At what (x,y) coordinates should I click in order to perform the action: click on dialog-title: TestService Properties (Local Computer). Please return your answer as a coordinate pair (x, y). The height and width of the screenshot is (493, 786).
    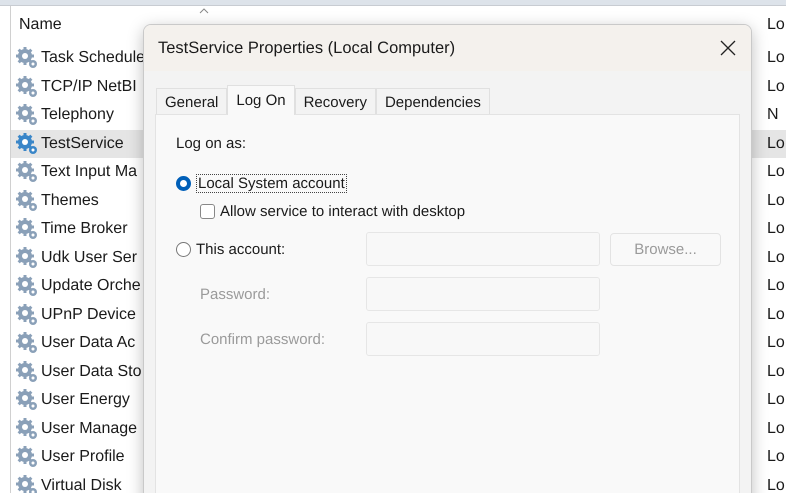
    Looking at the image, I should click on (307, 48).